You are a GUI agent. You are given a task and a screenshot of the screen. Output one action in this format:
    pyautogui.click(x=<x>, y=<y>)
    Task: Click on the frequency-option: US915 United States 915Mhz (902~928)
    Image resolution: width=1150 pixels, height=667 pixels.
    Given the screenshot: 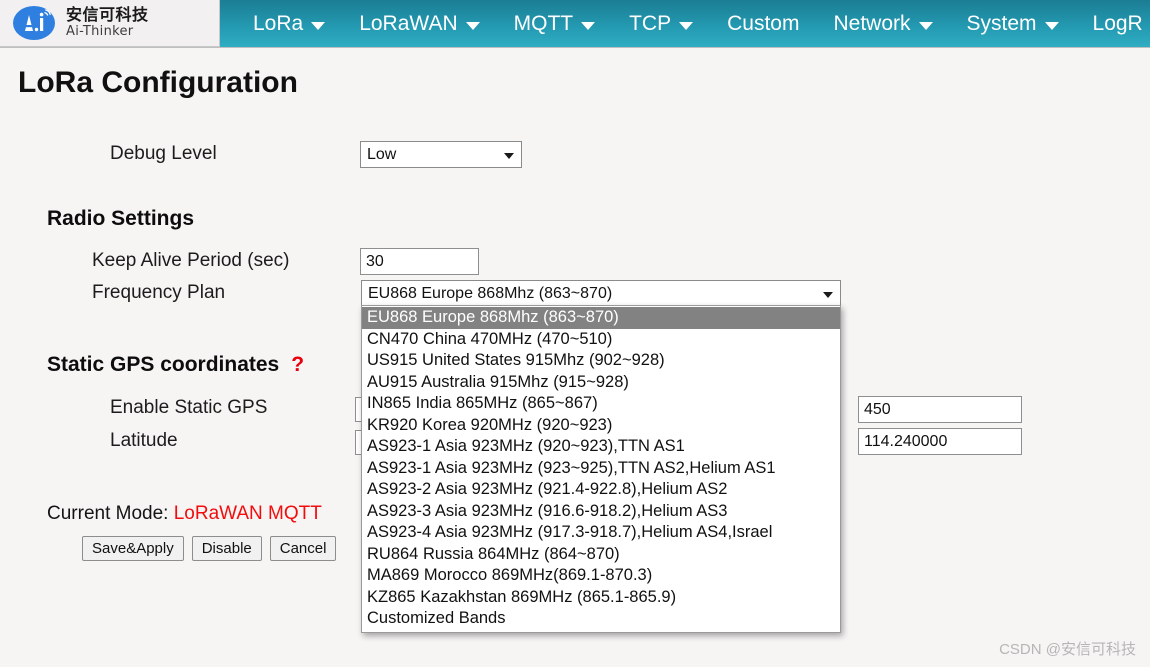 What is the action you would take?
    pyautogui.click(x=601, y=361)
    